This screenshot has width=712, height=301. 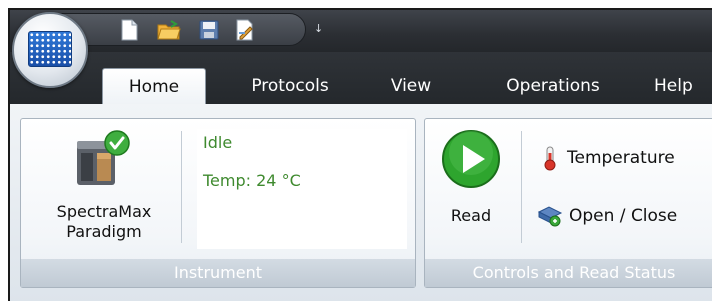 I want to click on microplate-icon, so click(x=50, y=49).